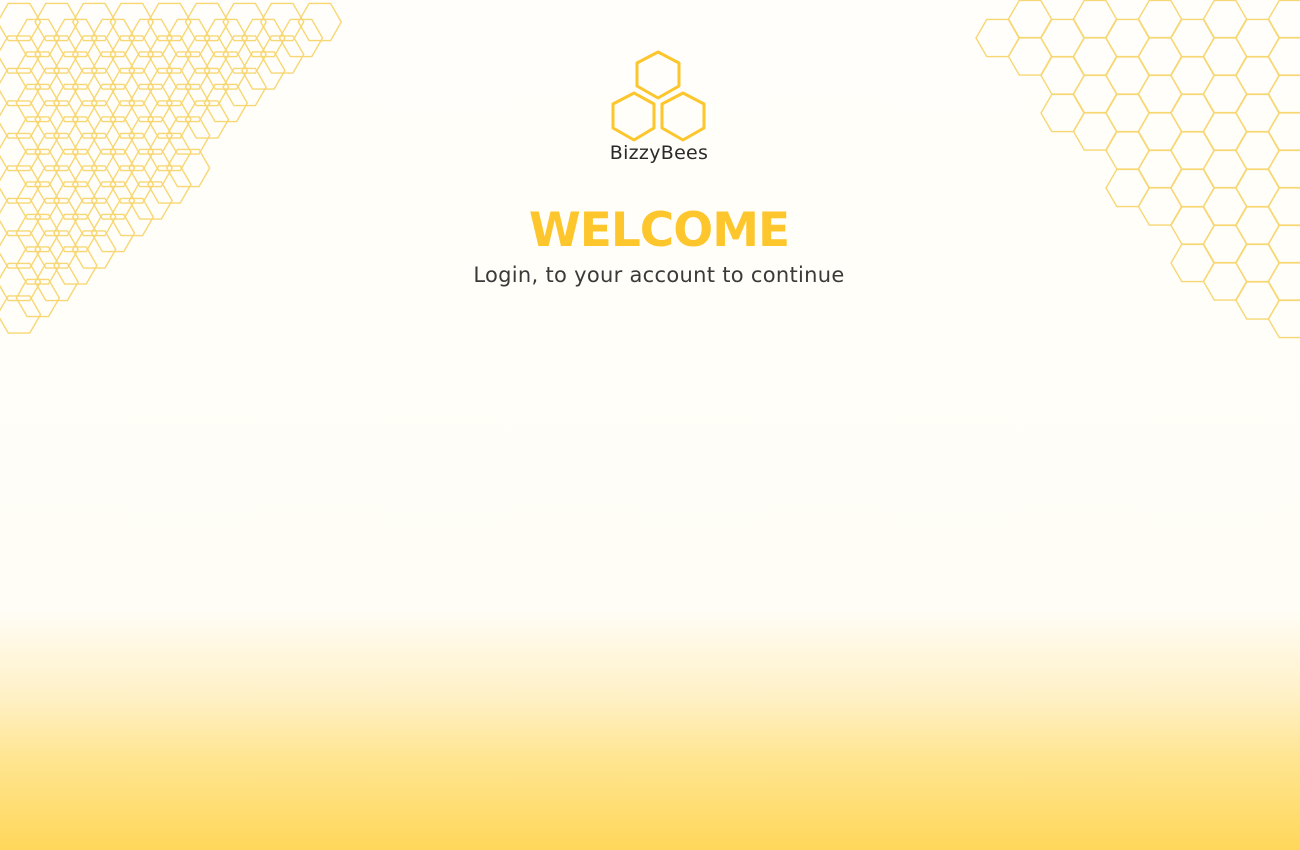 Image resolution: width=1300 pixels, height=850 pixels. What do you see at coordinates (659, 230) in the screenshot?
I see `welcome-heading: WELCOME` at bounding box center [659, 230].